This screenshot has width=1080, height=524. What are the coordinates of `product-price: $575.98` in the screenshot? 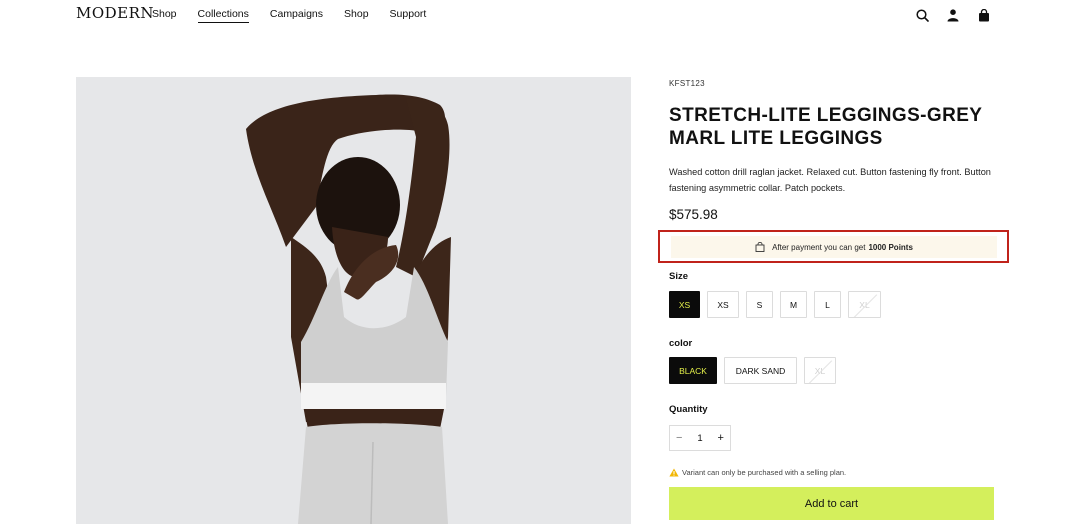 It's located at (693, 214).